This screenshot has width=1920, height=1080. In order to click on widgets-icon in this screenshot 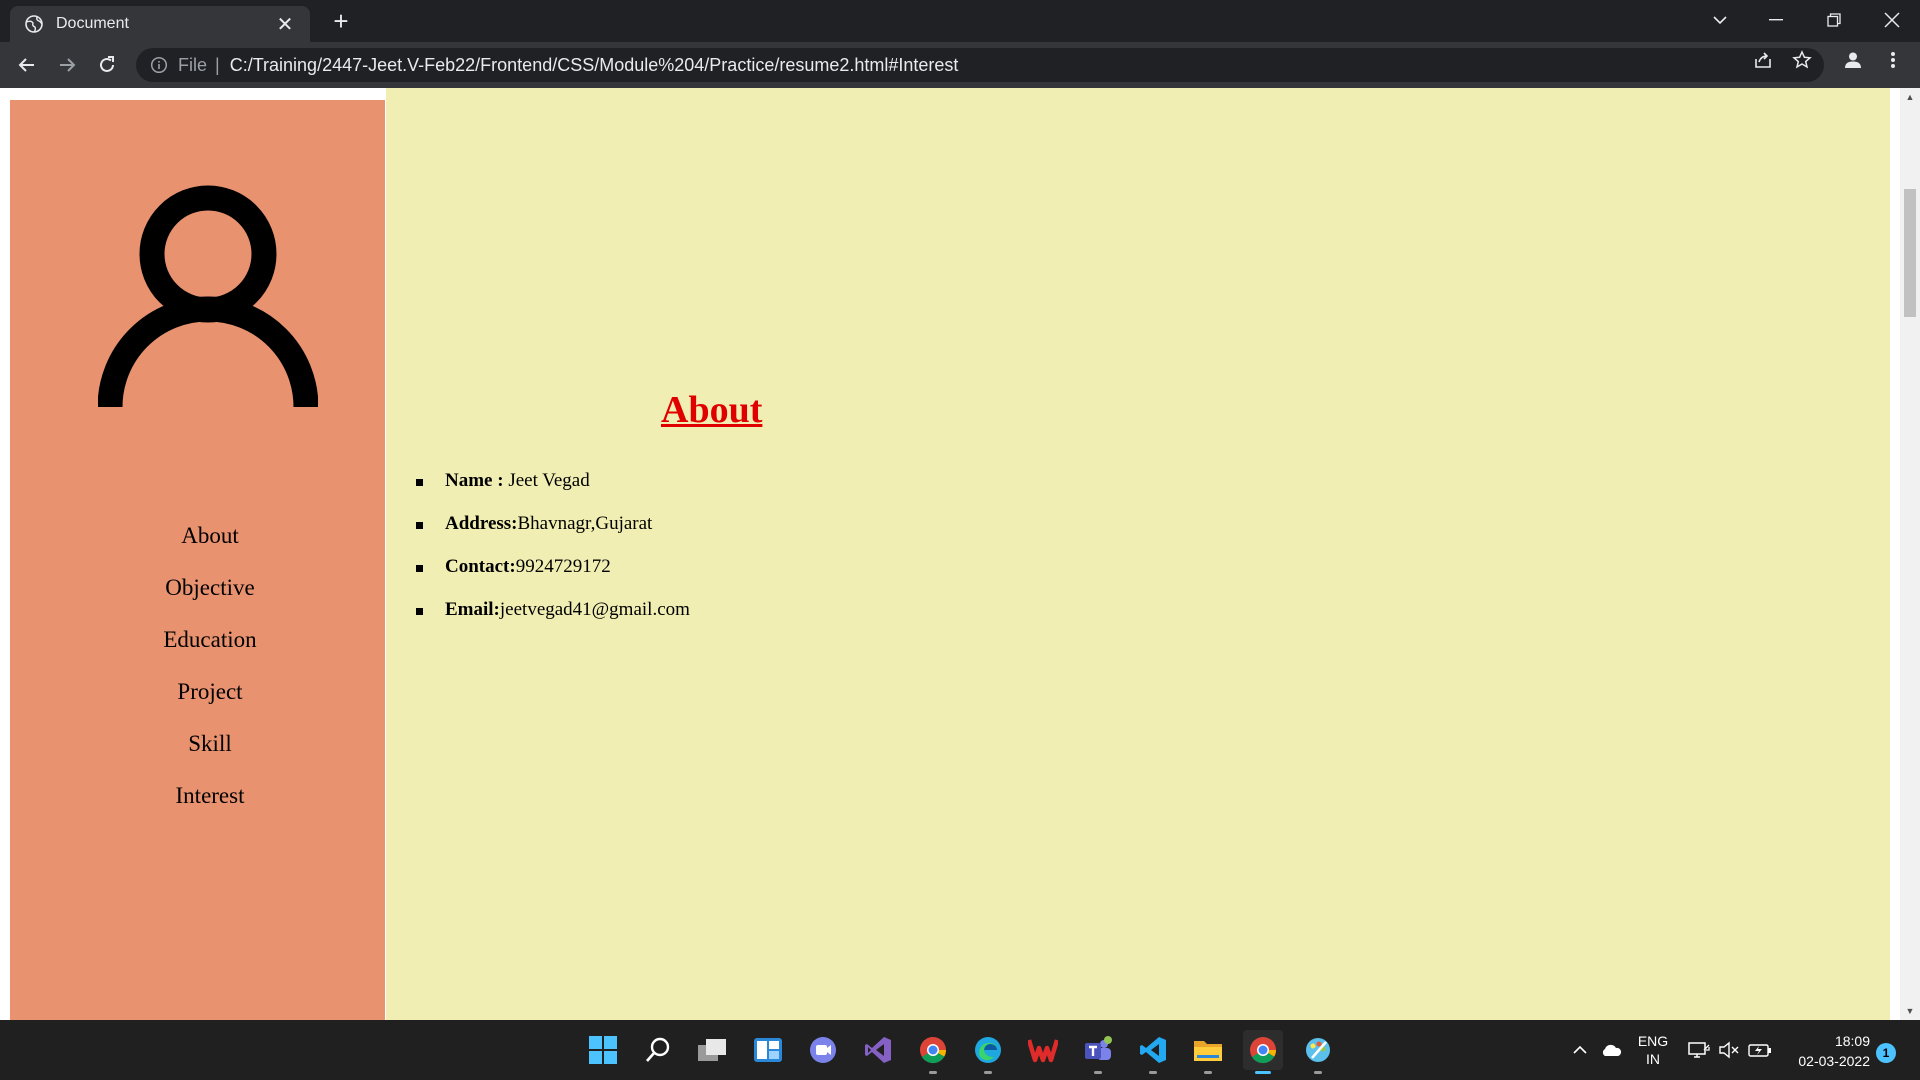, I will do `click(768, 1050)`.